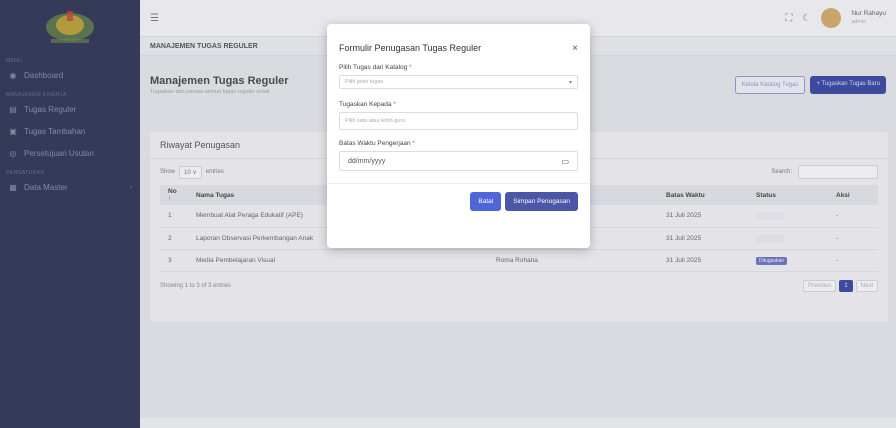  I want to click on save-button: Simpan Penugasan, so click(541, 201).